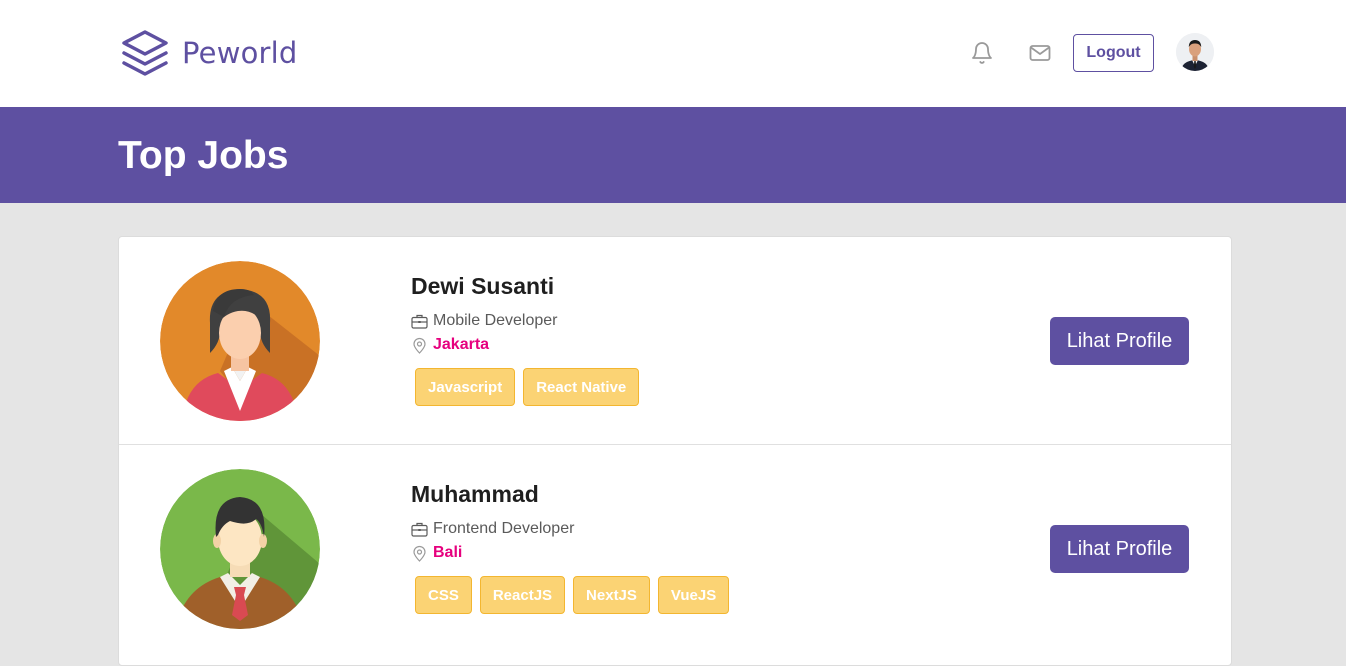 The image size is (1346, 666). What do you see at coordinates (495, 320) in the screenshot?
I see `job-title-text: Mobile Developer` at bounding box center [495, 320].